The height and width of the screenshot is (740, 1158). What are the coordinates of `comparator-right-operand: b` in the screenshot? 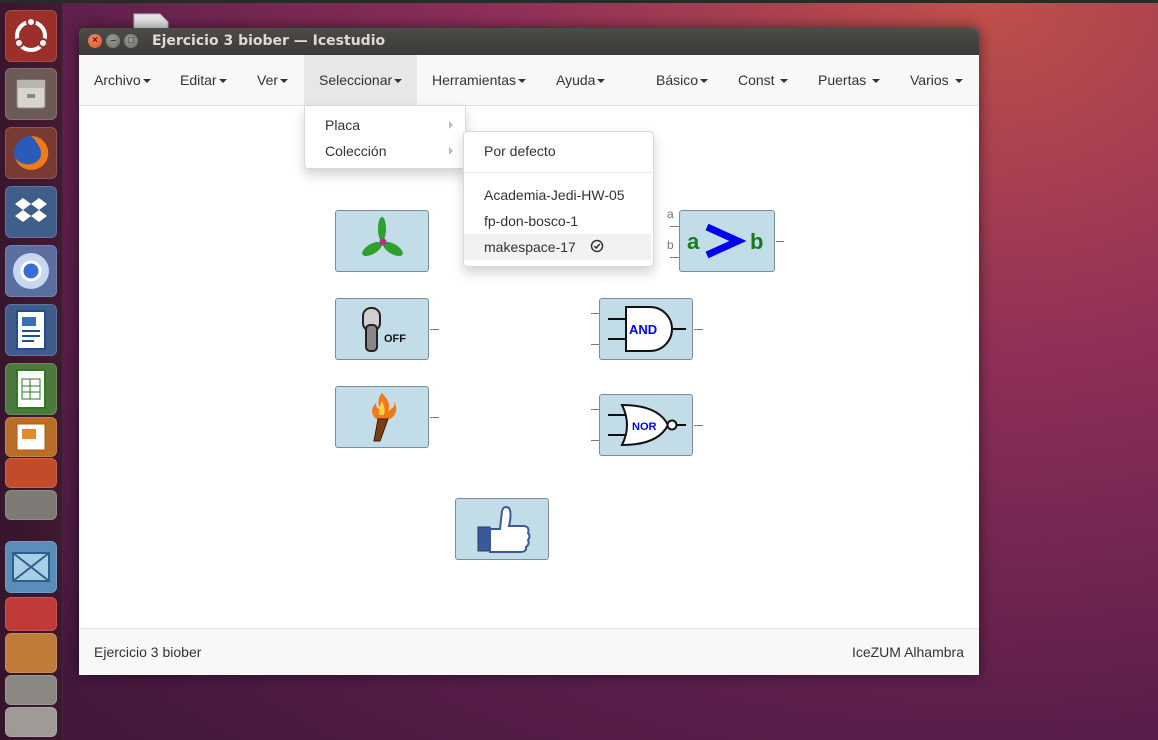 It's located at (756, 241).